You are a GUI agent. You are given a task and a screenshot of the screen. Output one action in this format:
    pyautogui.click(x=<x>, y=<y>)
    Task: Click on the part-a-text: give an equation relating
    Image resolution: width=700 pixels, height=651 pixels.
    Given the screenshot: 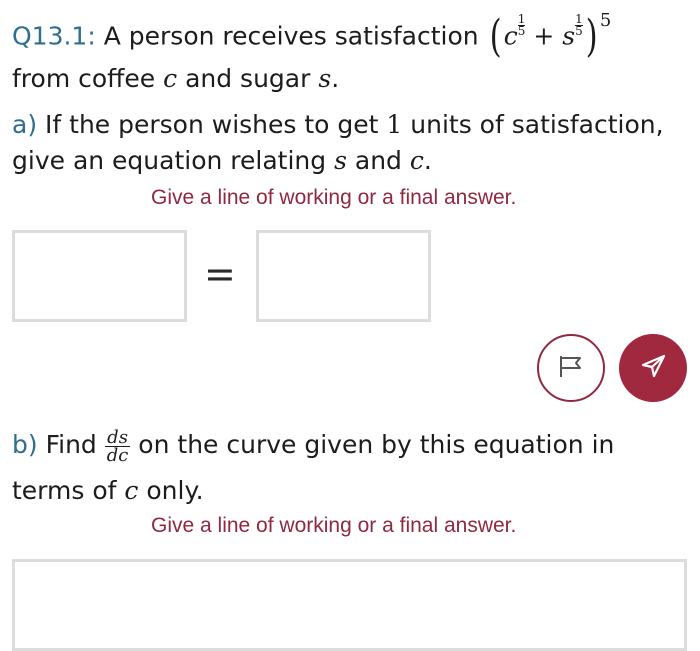 What is the action you would take?
    pyautogui.click(x=173, y=160)
    